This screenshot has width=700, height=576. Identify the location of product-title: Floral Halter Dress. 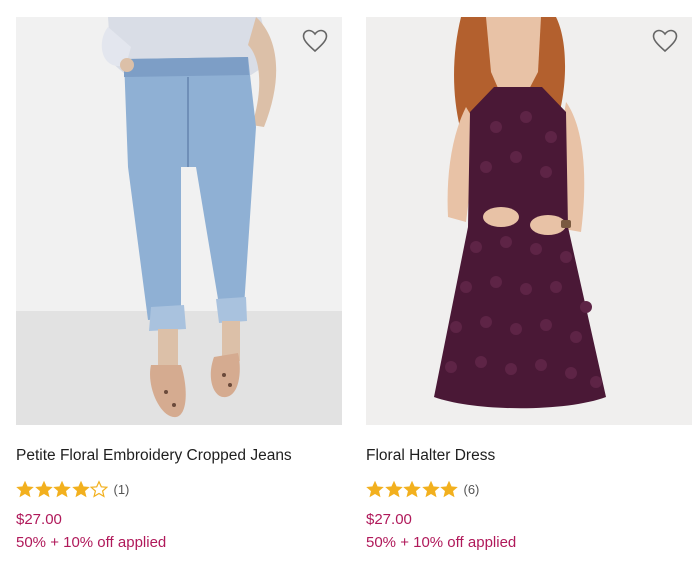
(430, 456).